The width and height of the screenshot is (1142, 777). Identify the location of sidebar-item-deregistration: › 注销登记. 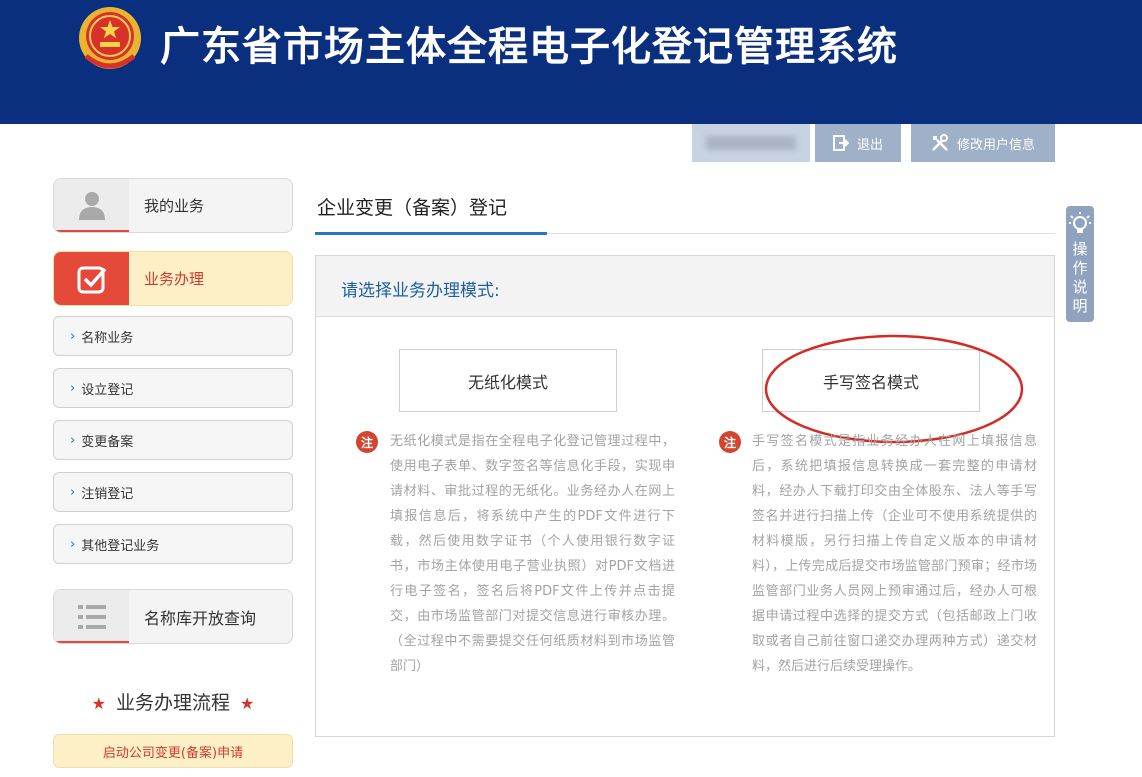
(173, 492).